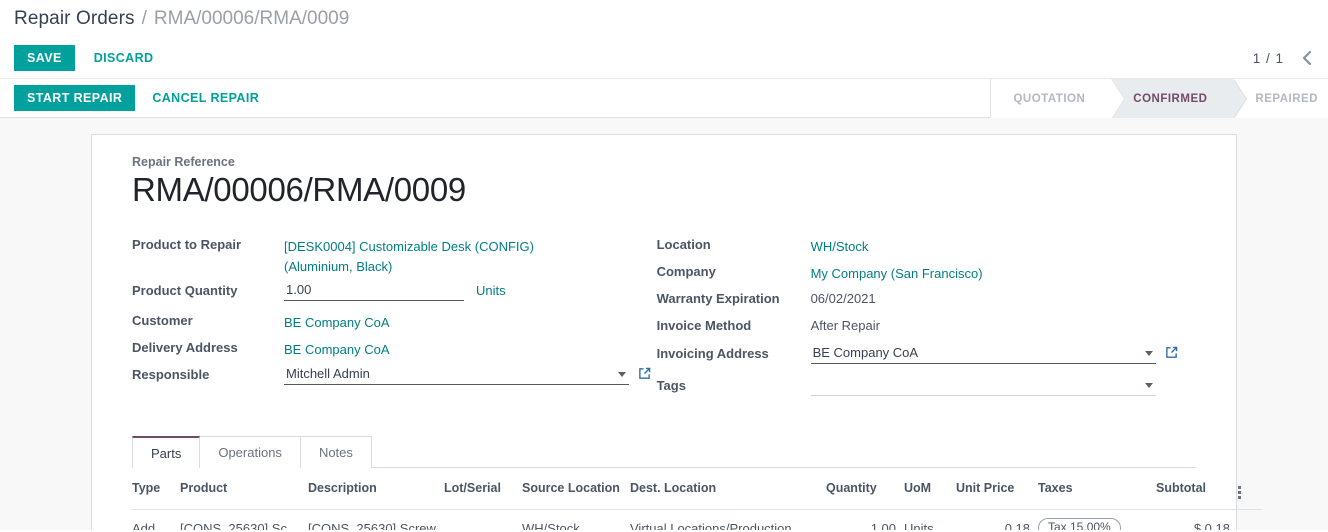 The image size is (1328, 532). I want to click on field-customer: Customer BE Company CoA, so click(394, 323).